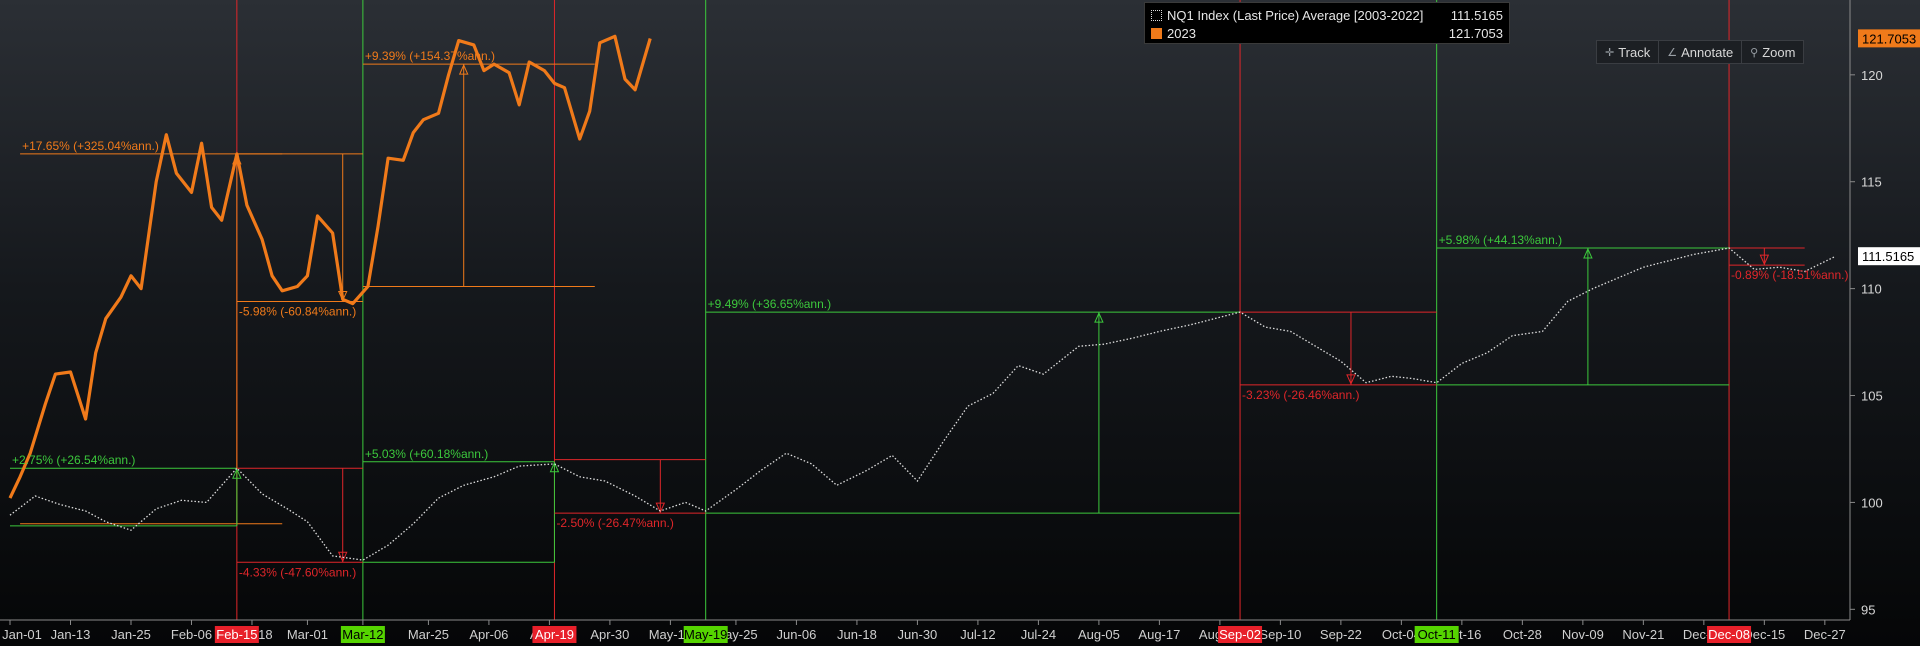 This screenshot has height=646, width=1920. I want to click on y-tick-label: 100, so click(1872, 502).